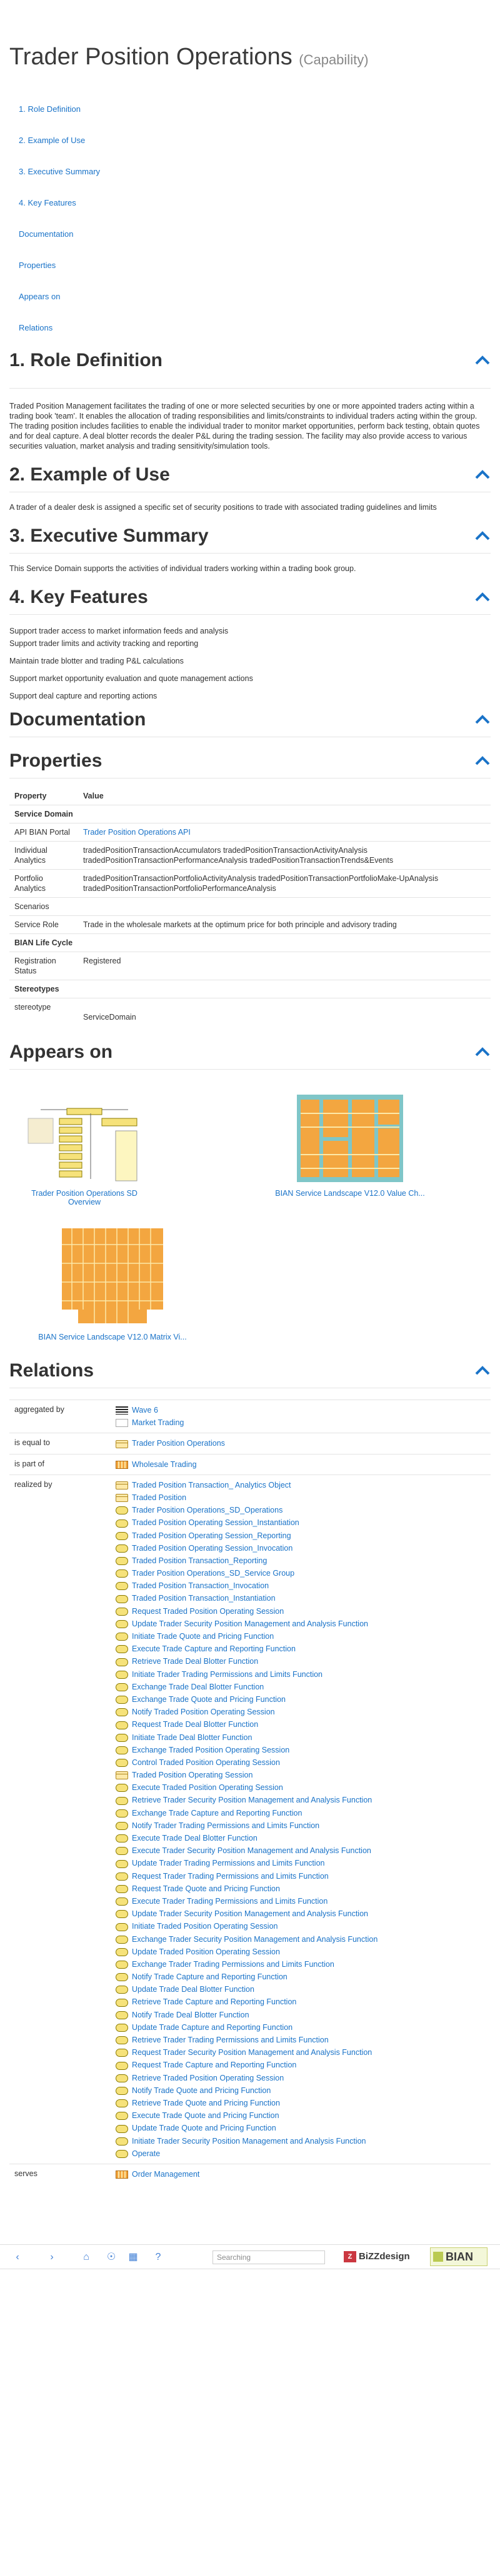 This screenshot has height=2576, width=500. Describe the element at coordinates (204, 2128) in the screenshot. I see `relation-link: Update Trade Quote and Pricing Function` at that location.